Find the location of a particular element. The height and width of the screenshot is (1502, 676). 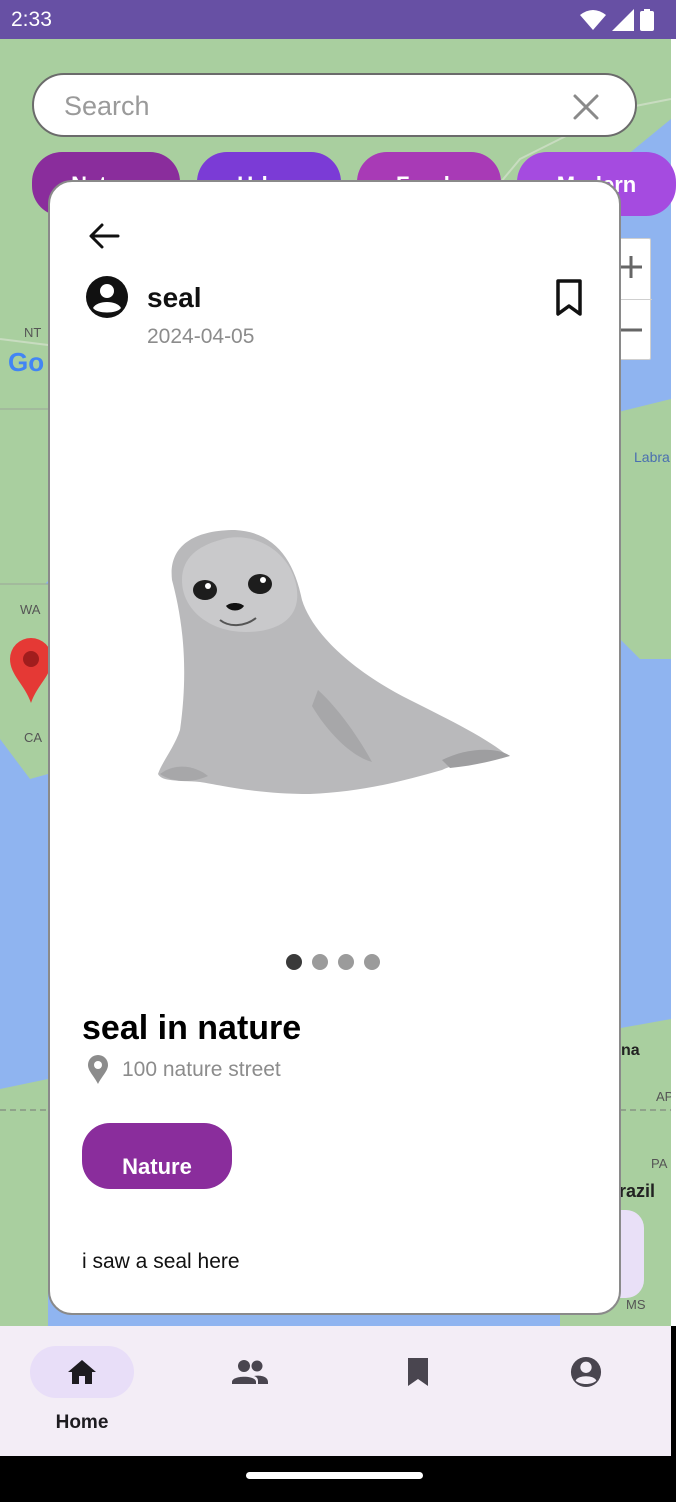

location-pin-icon is located at coordinates (98, 1069).